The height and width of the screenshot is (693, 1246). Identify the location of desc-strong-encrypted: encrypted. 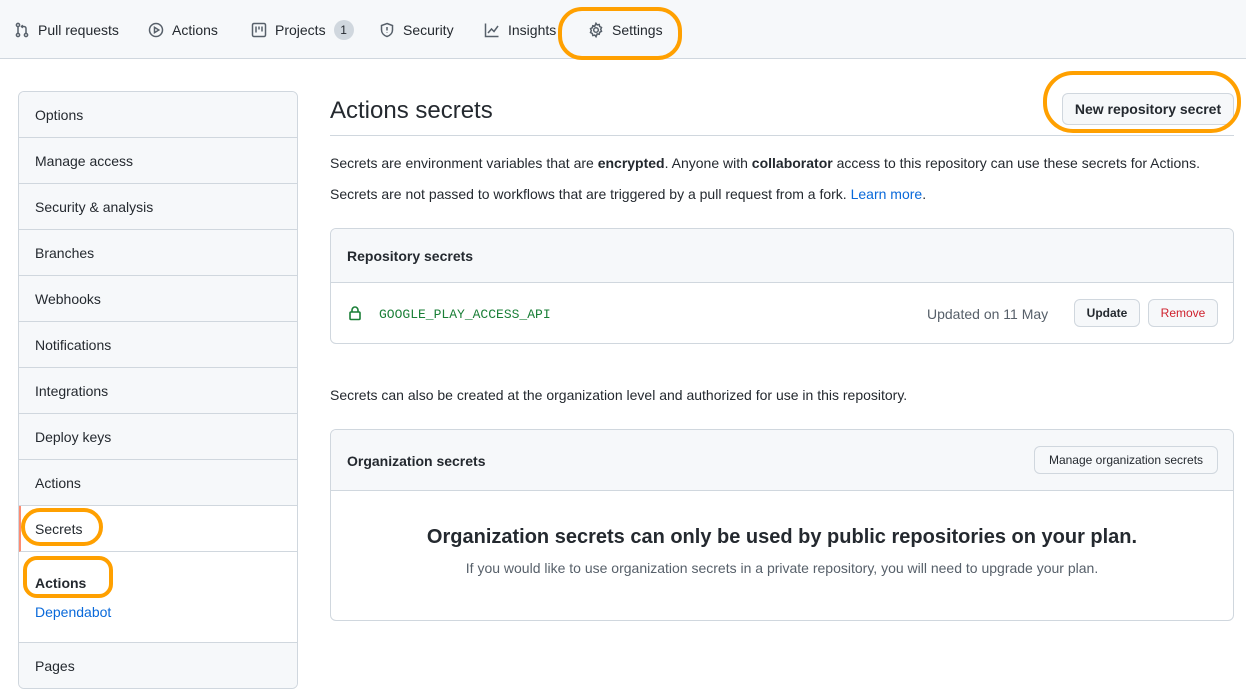
(631, 163).